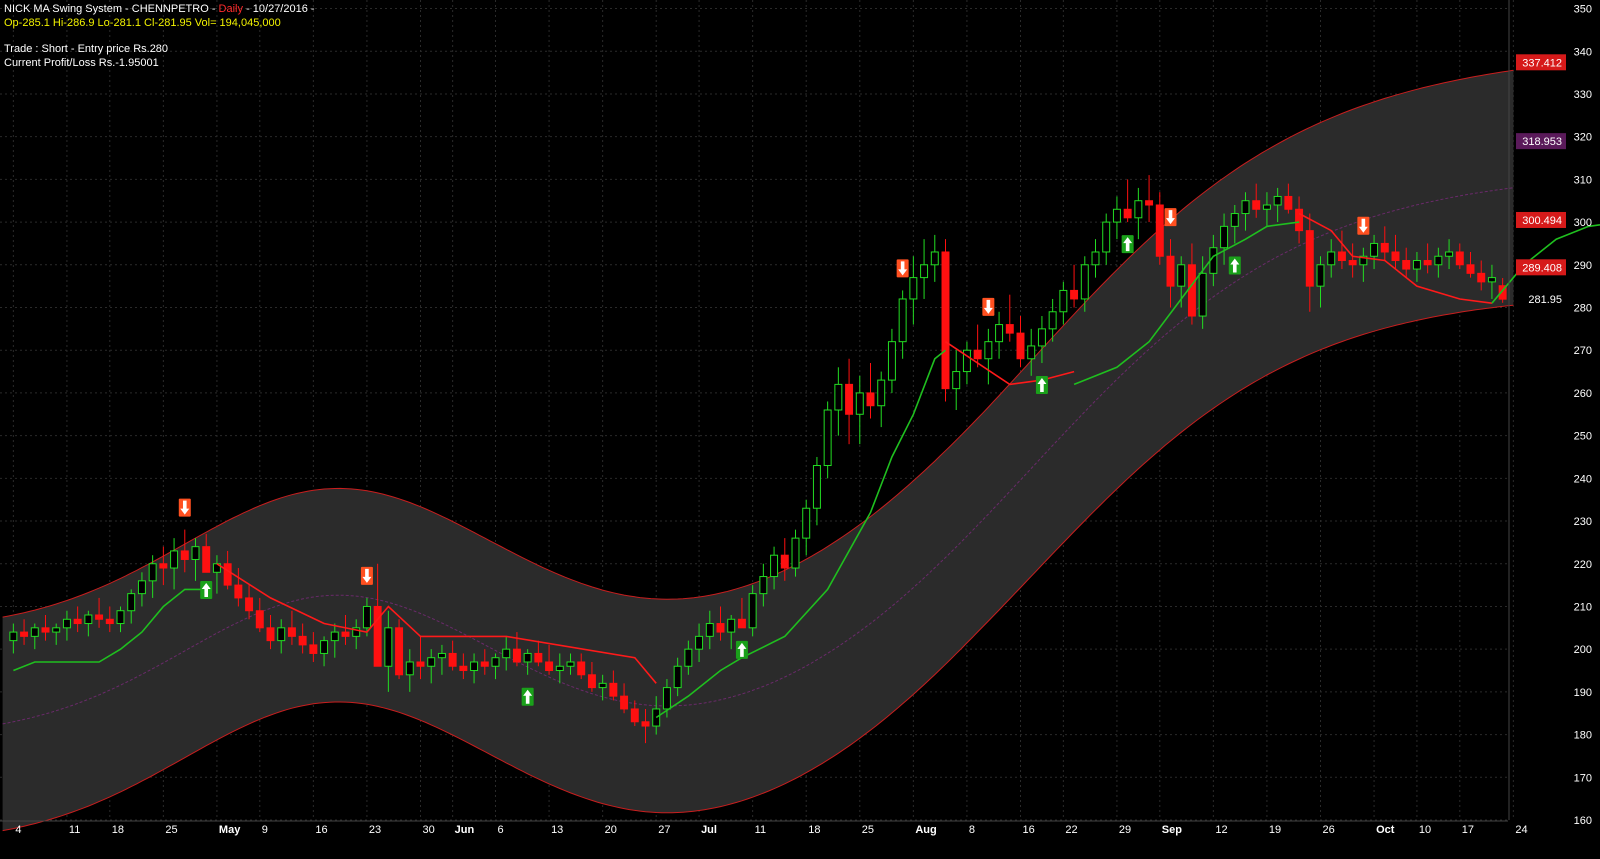 This screenshot has height=859, width=1600. What do you see at coordinates (1583, 607) in the screenshot?
I see `price-tick-label: 210` at bounding box center [1583, 607].